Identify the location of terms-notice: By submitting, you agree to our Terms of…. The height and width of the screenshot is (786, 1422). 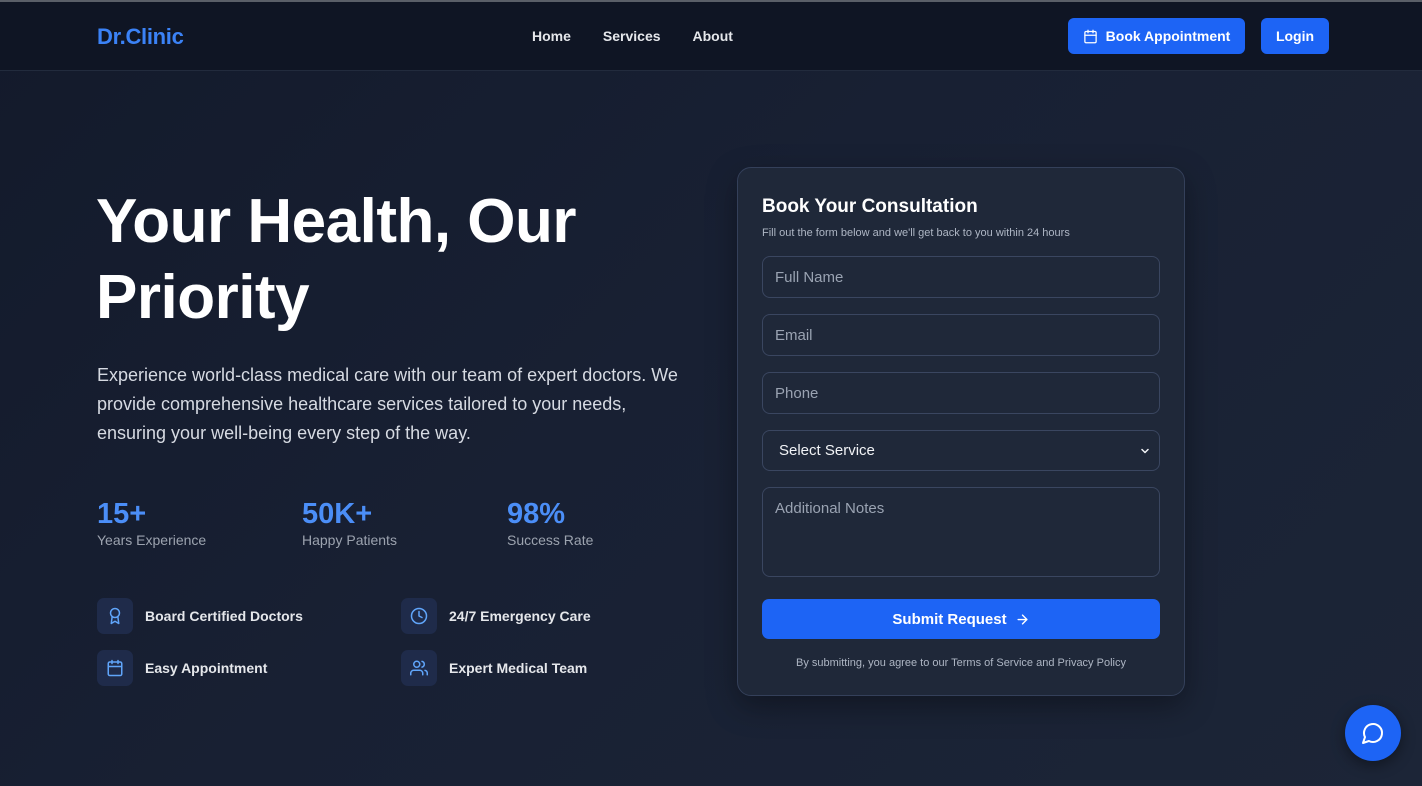
(961, 663).